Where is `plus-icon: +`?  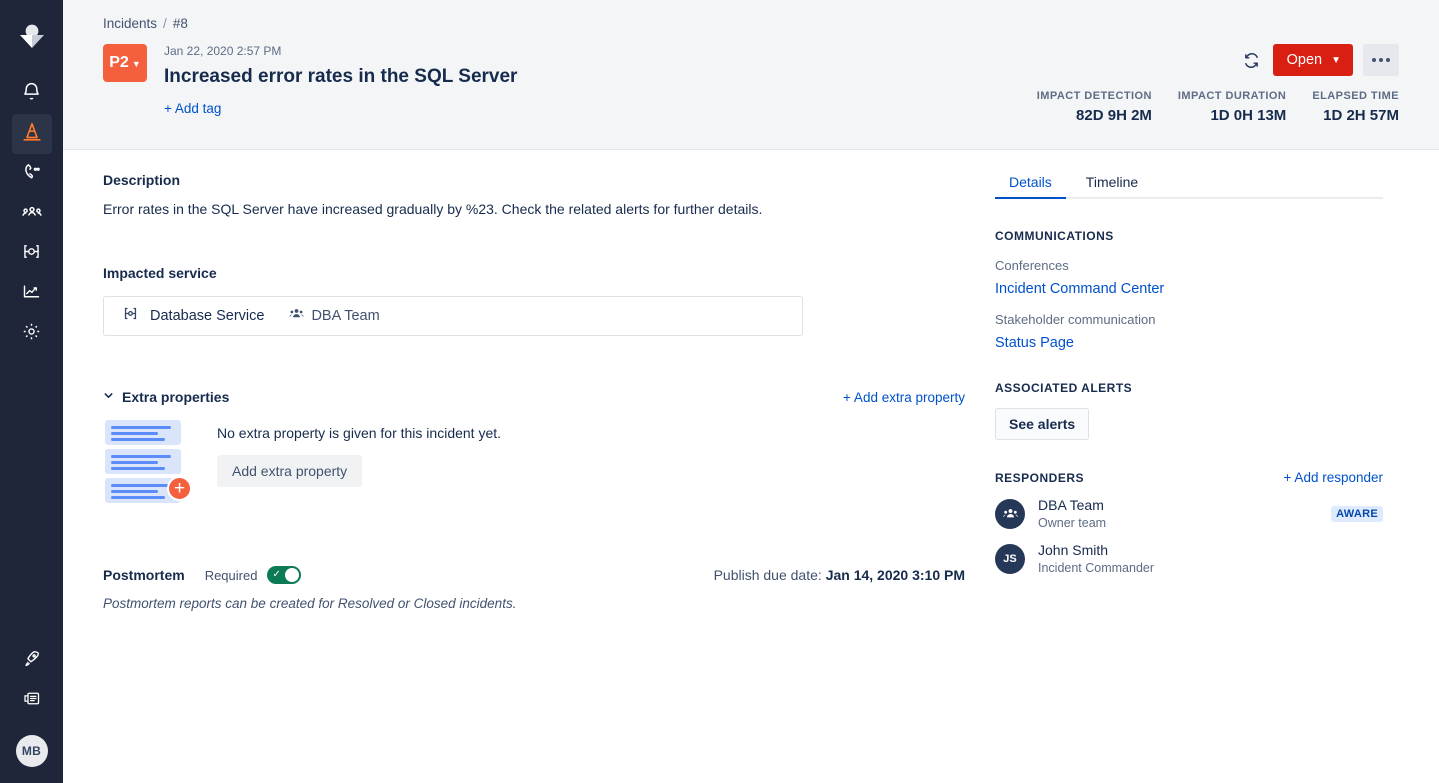
plus-icon: + is located at coordinates (179, 488).